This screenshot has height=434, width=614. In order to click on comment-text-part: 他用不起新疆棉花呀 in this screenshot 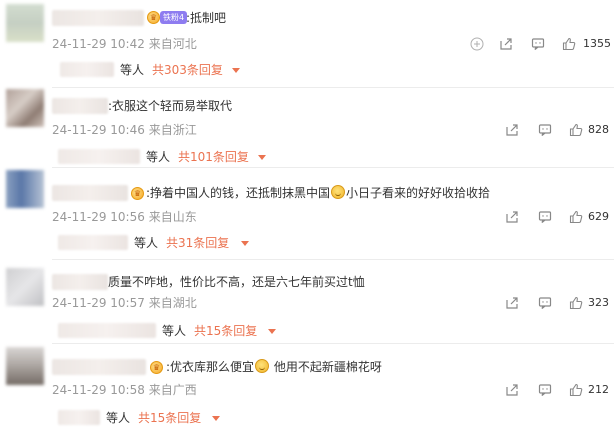, I will do `click(327, 367)`.